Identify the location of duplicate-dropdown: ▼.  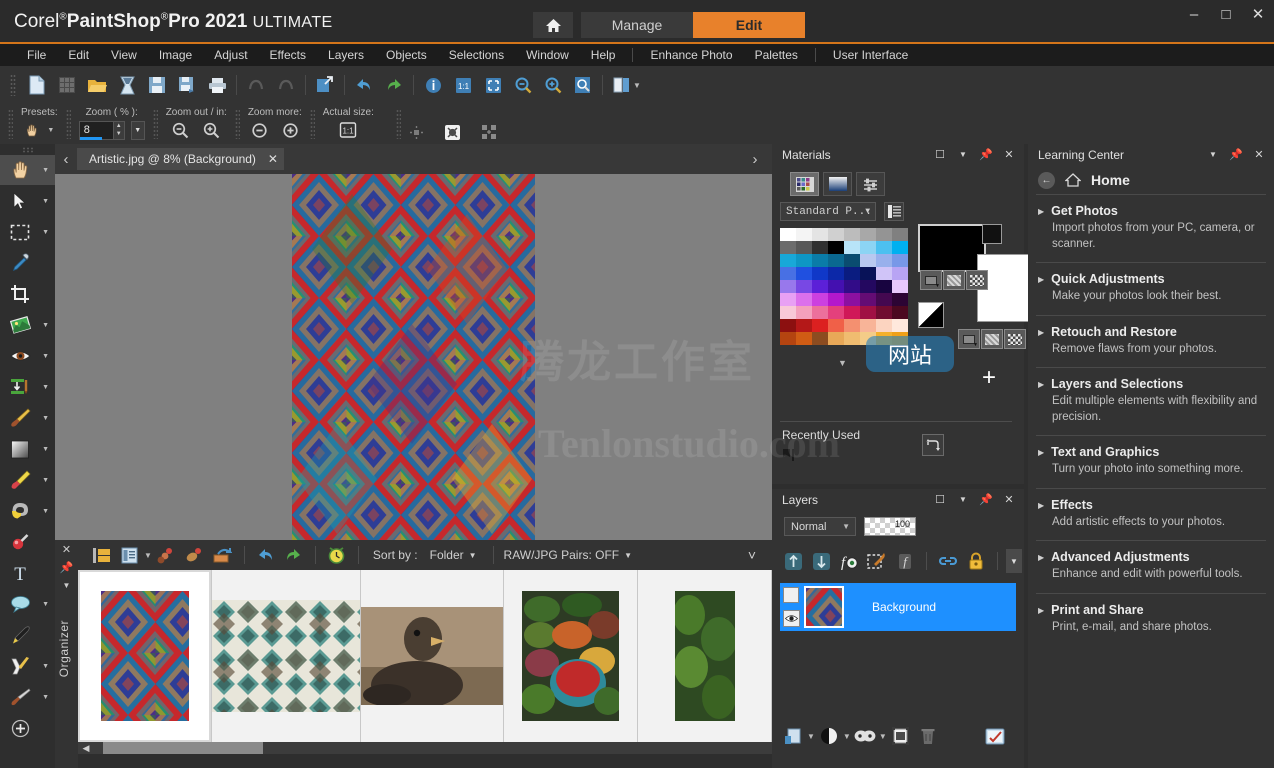
(637, 85).